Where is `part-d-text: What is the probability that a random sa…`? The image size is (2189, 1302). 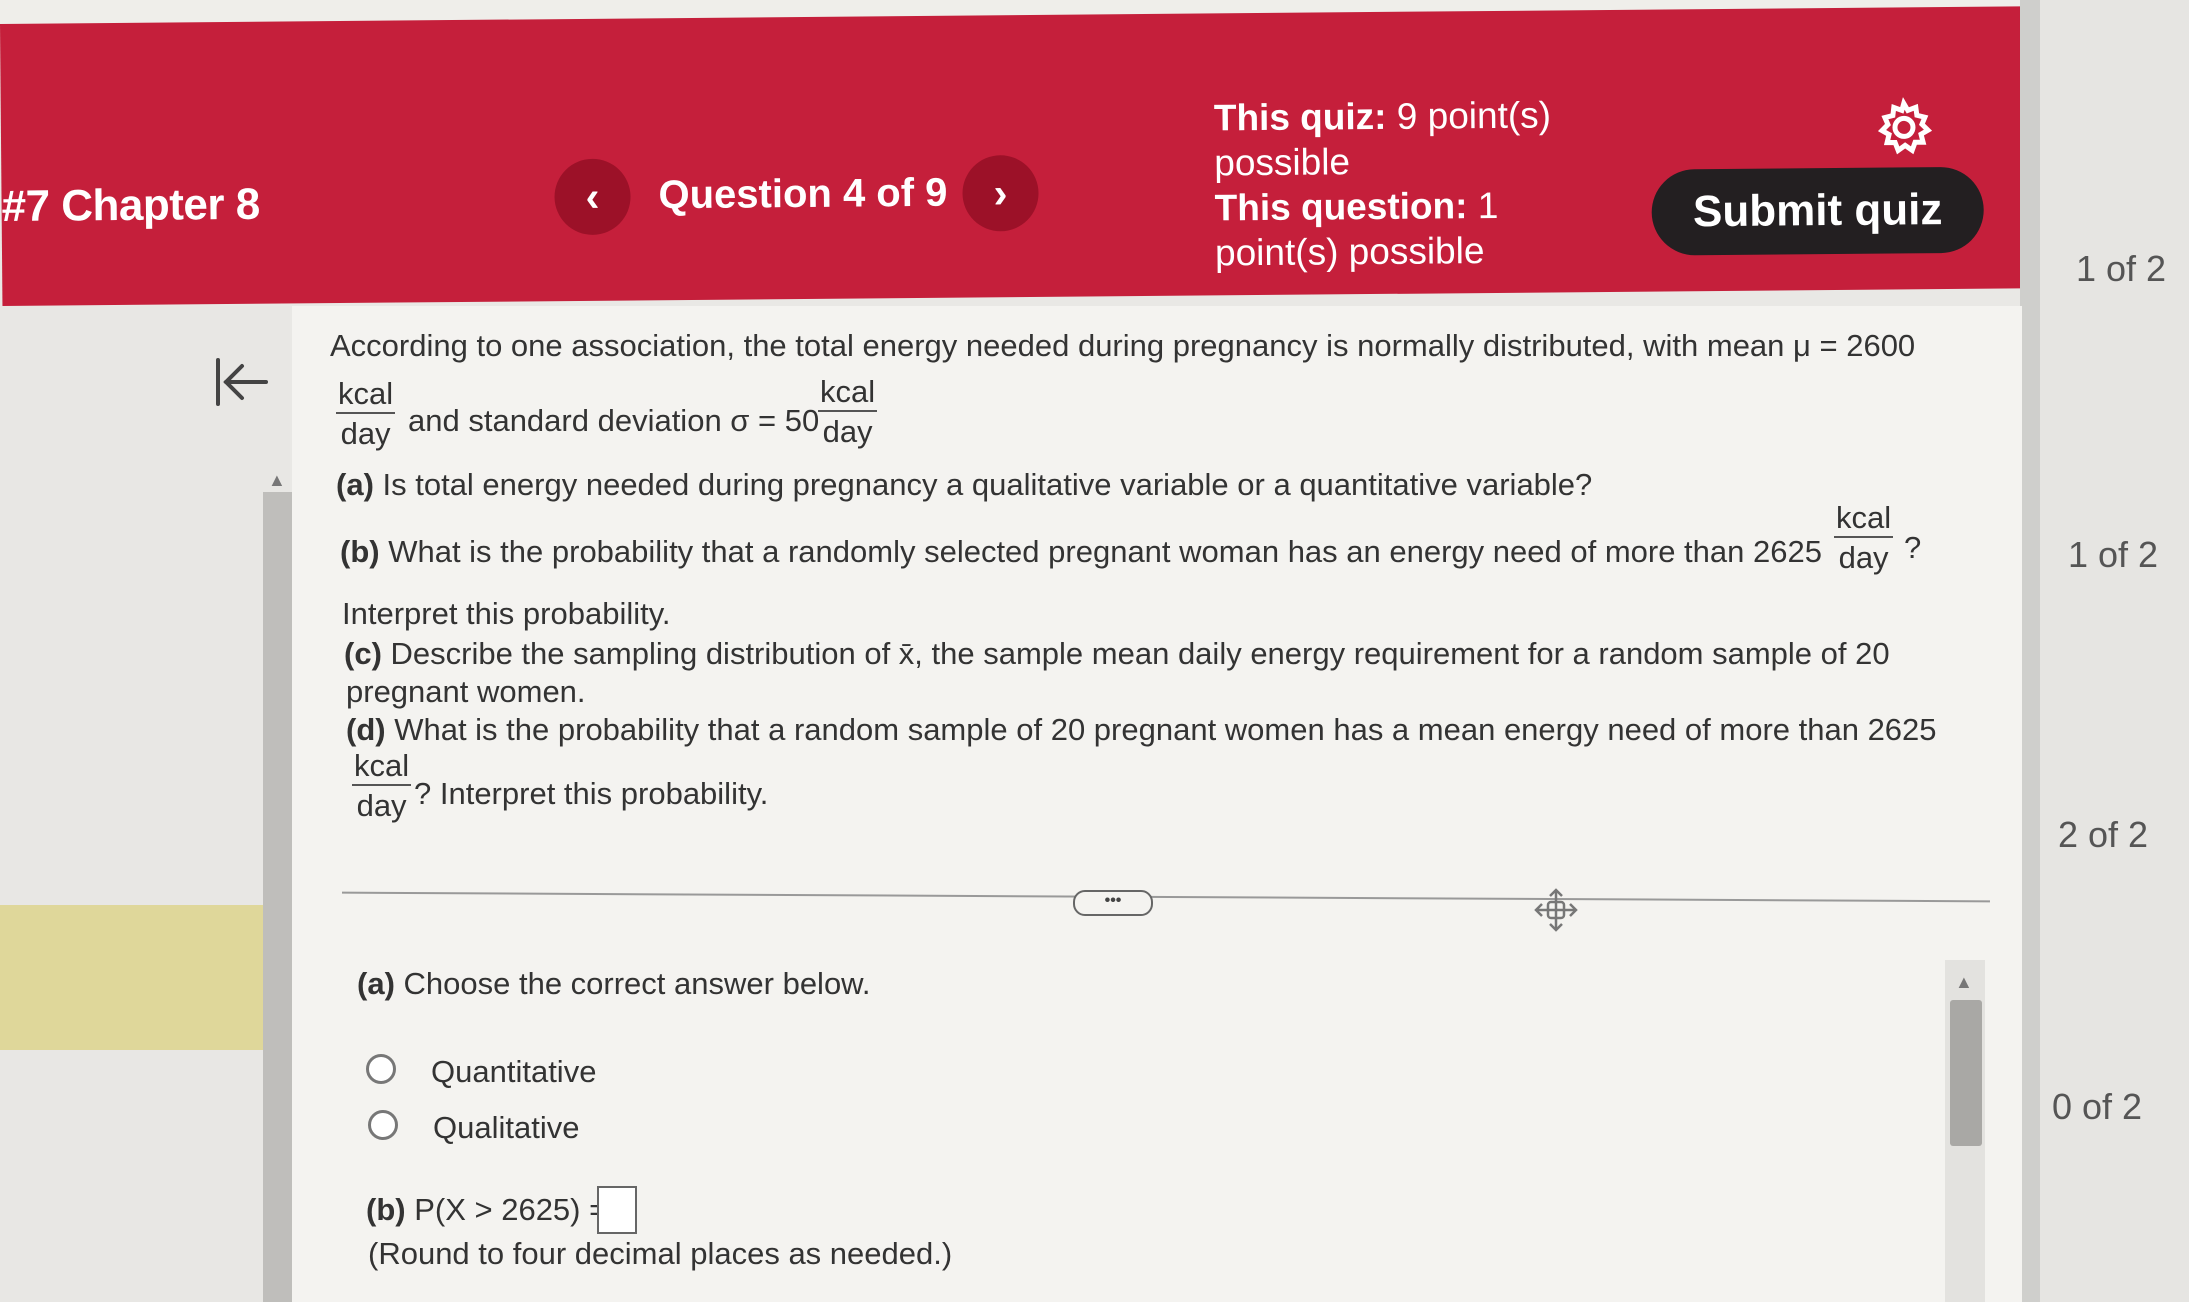
part-d-text: What is the probability that a random sa… is located at coordinates (1161, 729).